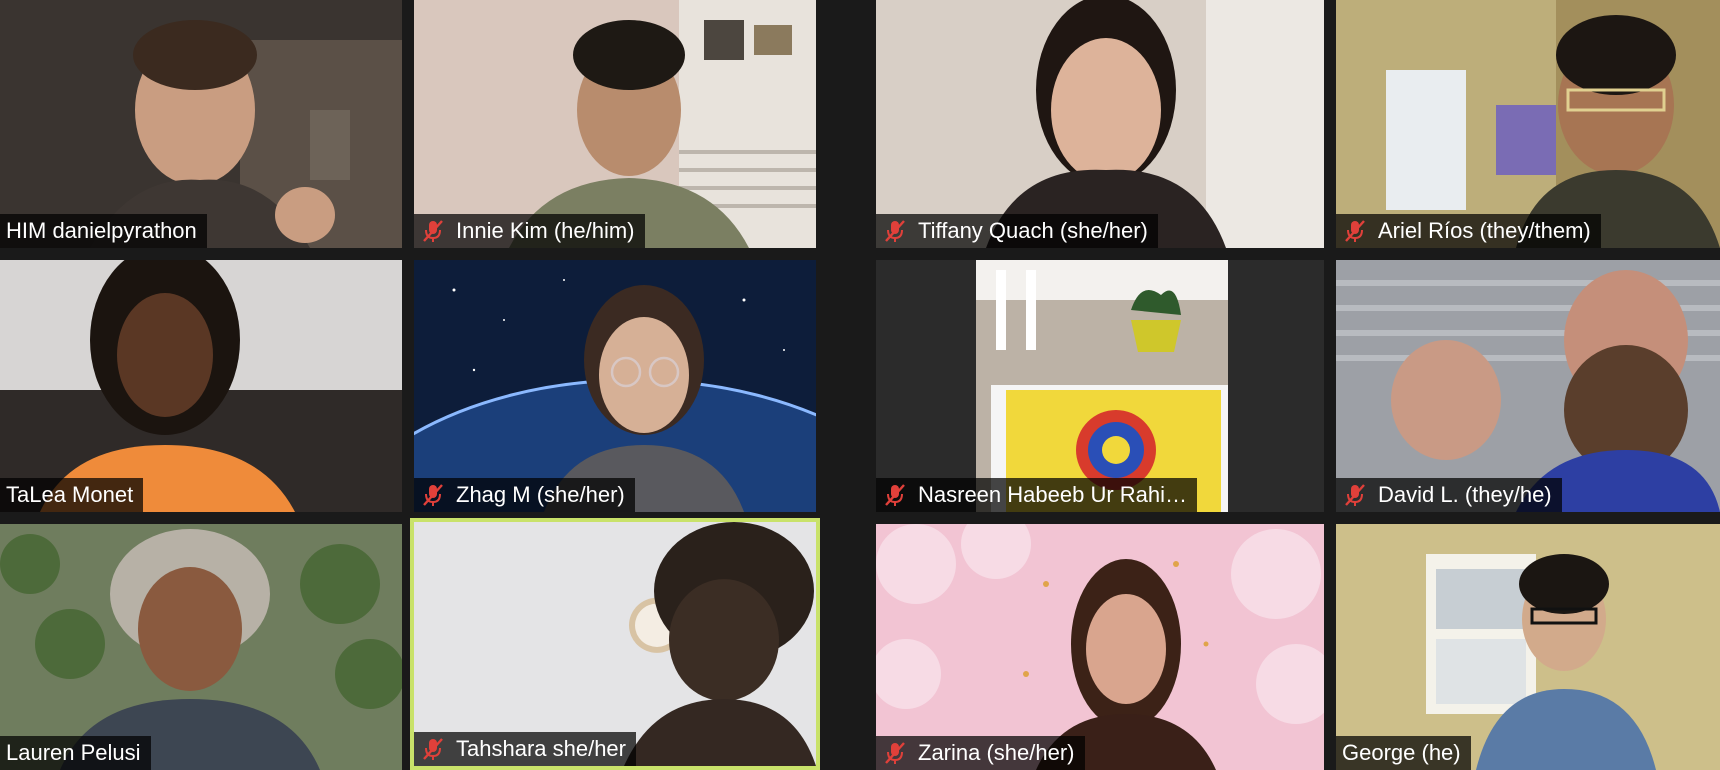 The height and width of the screenshot is (770, 1720). I want to click on participant-nameplate: Tiffany Quach (she/her), so click(1017, 231).